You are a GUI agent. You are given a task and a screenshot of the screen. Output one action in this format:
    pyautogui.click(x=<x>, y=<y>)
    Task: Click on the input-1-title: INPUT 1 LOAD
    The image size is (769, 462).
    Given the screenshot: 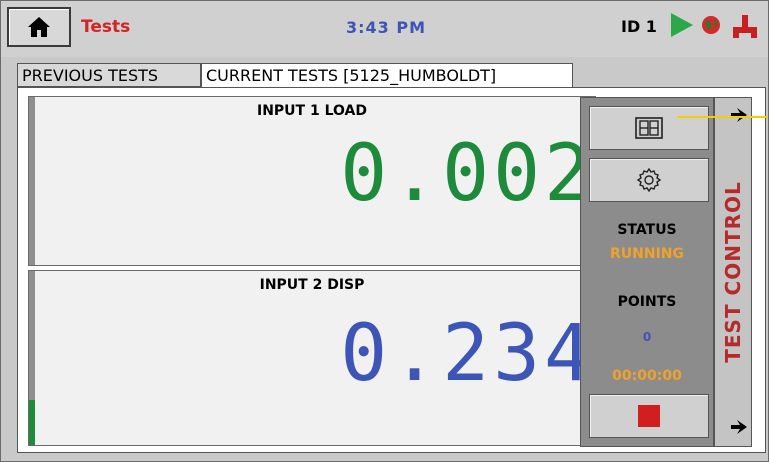 What is the action you would take?
    pyautogui.click(x=312, y=111)
    